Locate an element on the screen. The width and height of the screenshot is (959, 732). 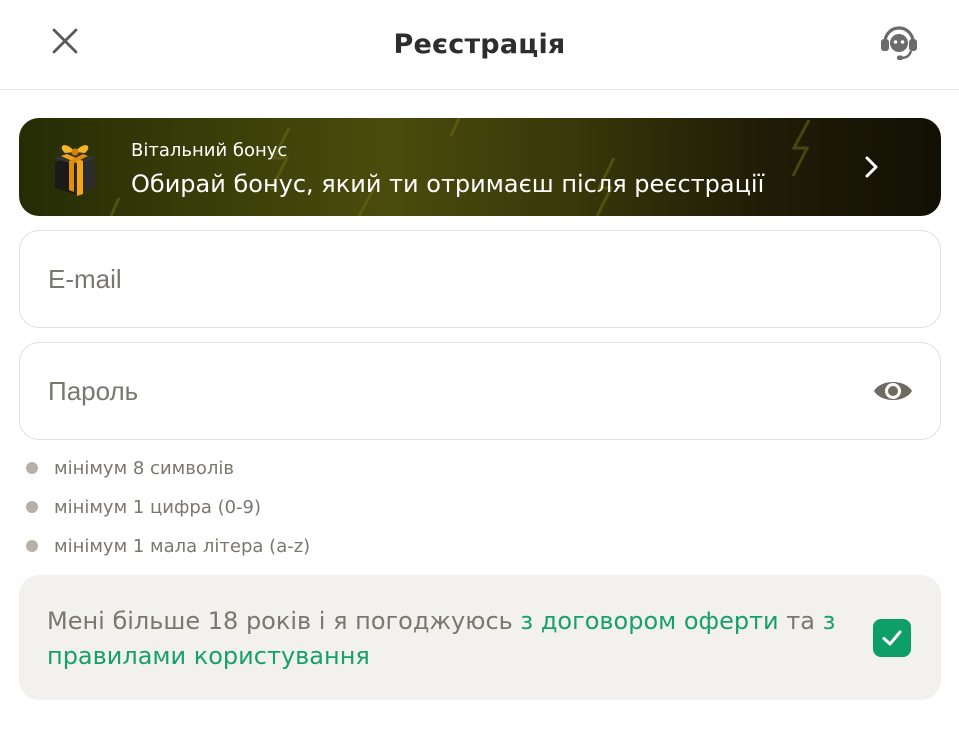
header: Реєстрація is located at coordinates (479, 45).